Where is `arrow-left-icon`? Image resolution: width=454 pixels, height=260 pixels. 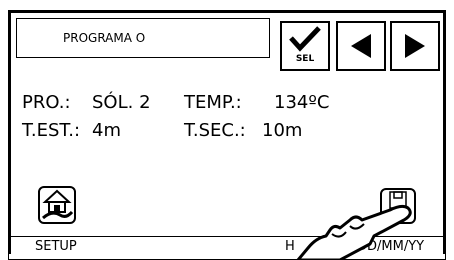 arrow-left-icon is located at coordinates (361, 46).